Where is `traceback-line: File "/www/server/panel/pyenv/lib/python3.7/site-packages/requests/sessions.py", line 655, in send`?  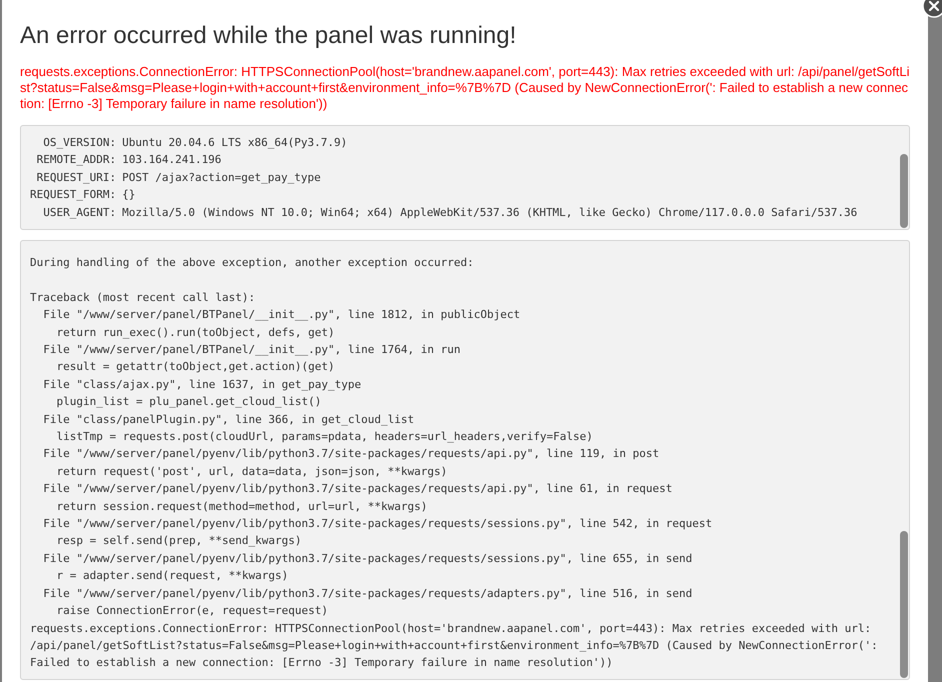
traceback-line: File "/www/server/panel/pyenv/lib/python3.7/site-packages/requests/sessions.py", line 655, in send is located at coordinates (368, 558).